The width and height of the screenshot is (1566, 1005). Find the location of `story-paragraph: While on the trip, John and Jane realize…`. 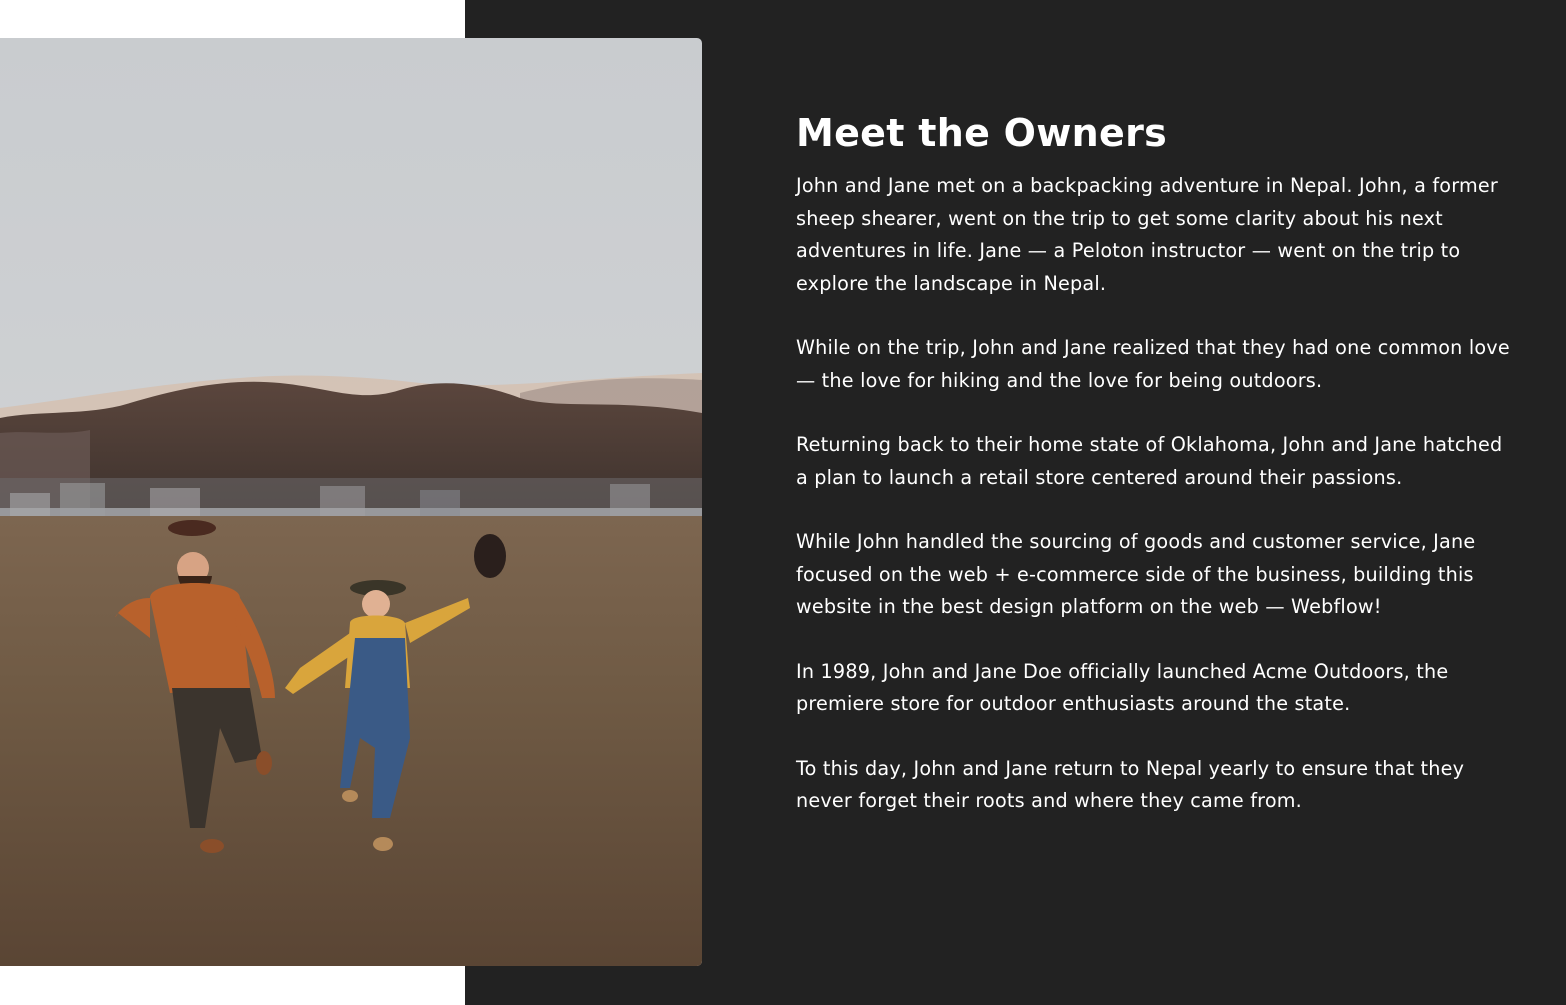

story-paragraph: While on the trip, John and Jane realize… is located at coordinates (1153, 364).